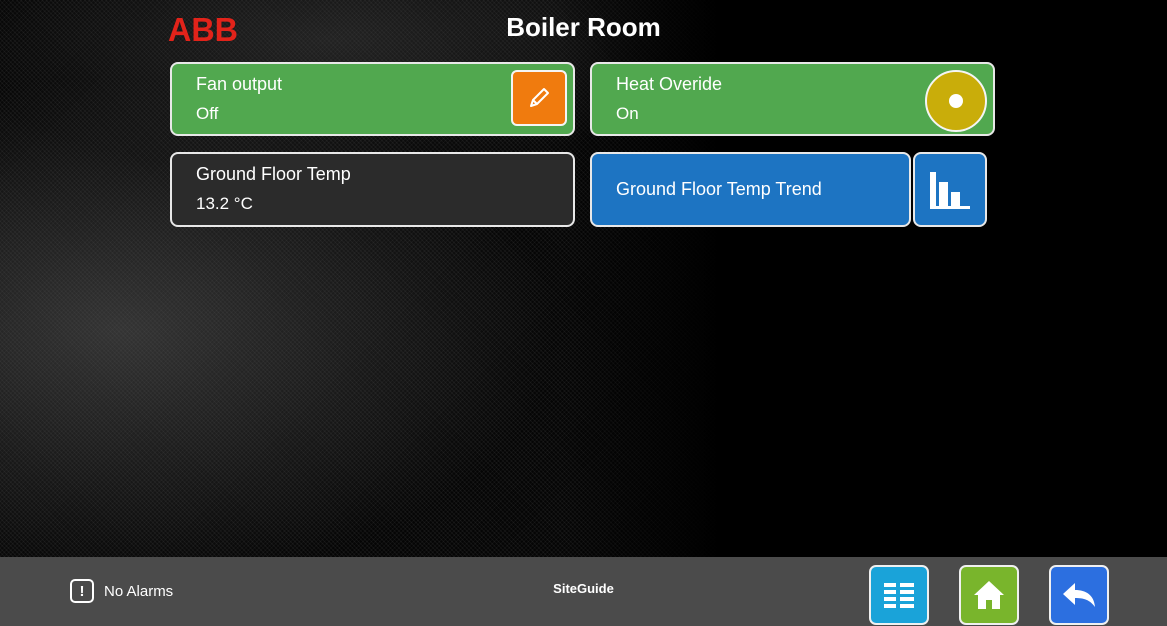  What do you see at coordinates (669, 84) in the screenshot?
I see `heat-override-label: Heat Overide` at bounding box center [669, 84].